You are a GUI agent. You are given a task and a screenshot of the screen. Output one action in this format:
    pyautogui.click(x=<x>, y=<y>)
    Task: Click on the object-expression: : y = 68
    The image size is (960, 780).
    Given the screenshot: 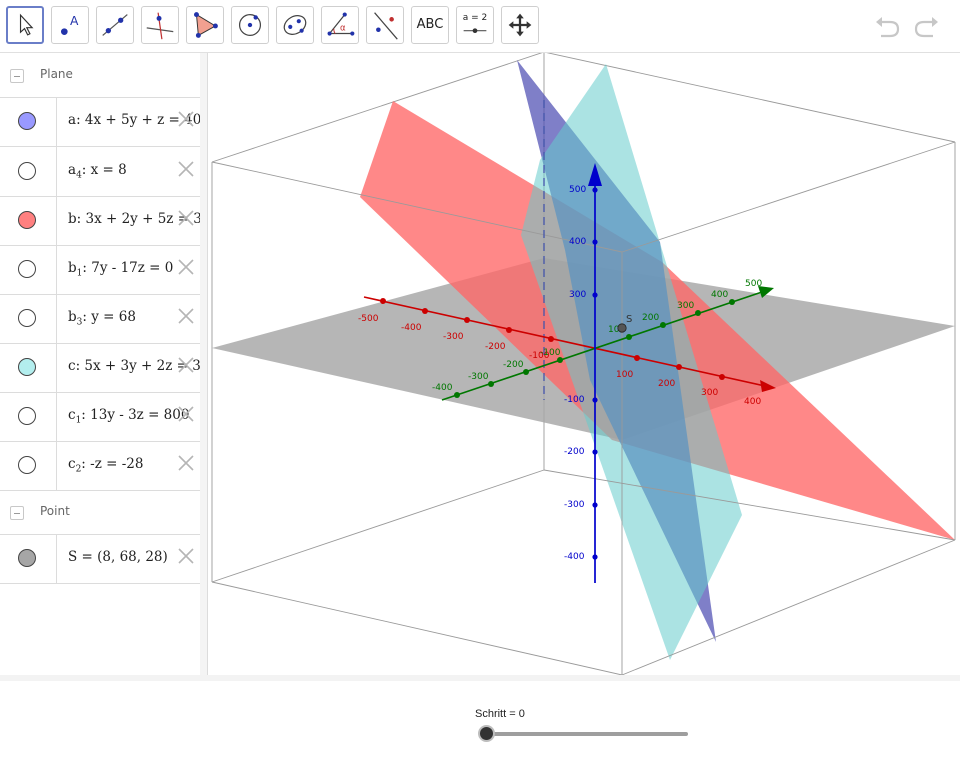 What is the action you would take?
    pyautogui.click(x=109, y=317)
    